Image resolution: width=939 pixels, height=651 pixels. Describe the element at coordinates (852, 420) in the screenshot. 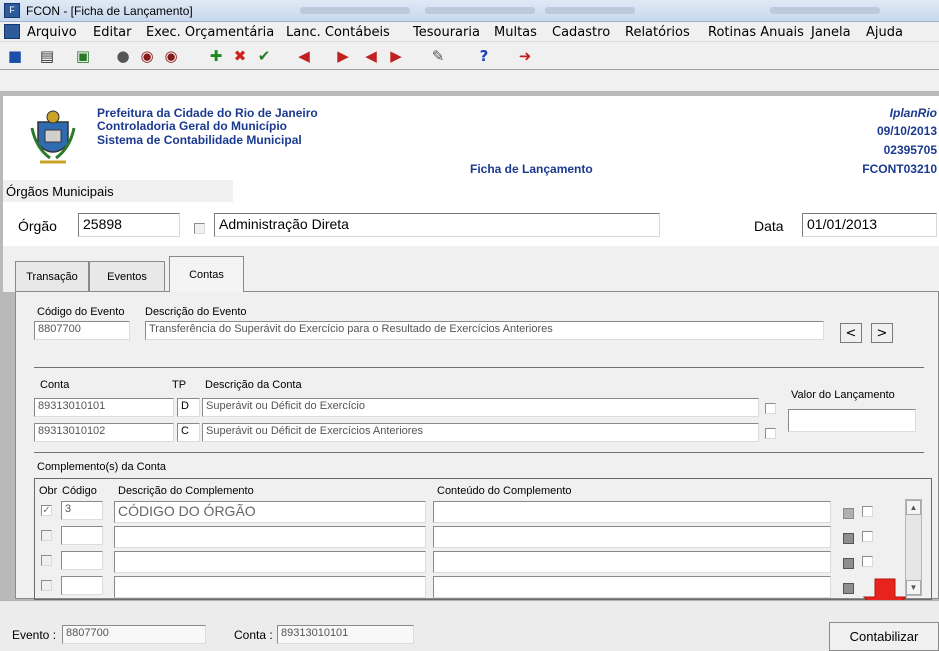

I see `valor-lancamento-field` at that location.